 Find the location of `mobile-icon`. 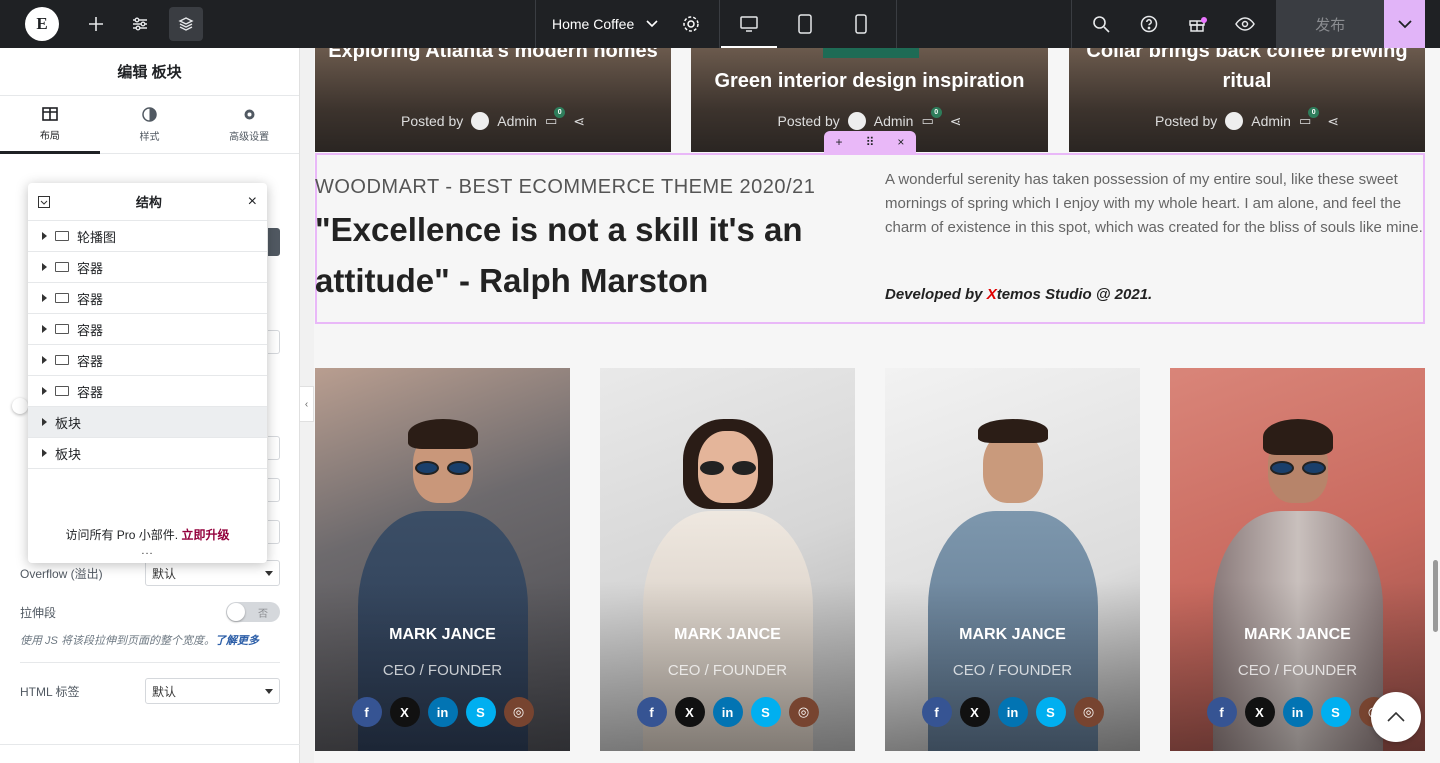

mobile-icon is located at coordinates (861, 24).